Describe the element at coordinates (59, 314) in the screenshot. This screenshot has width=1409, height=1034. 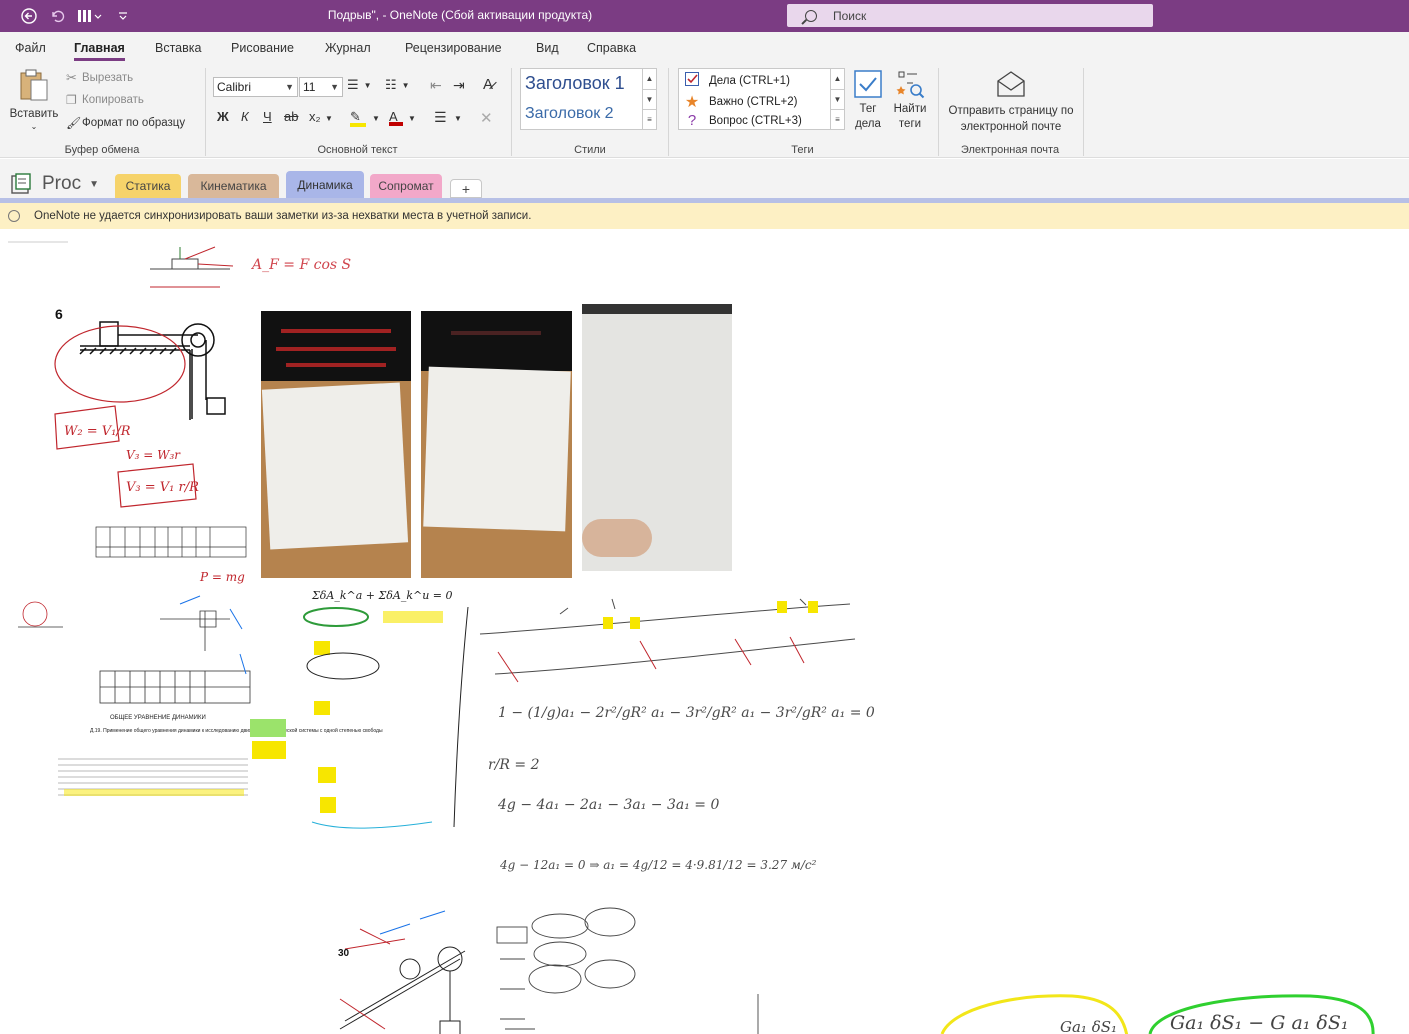
I see `figure-number: 6` at that location.